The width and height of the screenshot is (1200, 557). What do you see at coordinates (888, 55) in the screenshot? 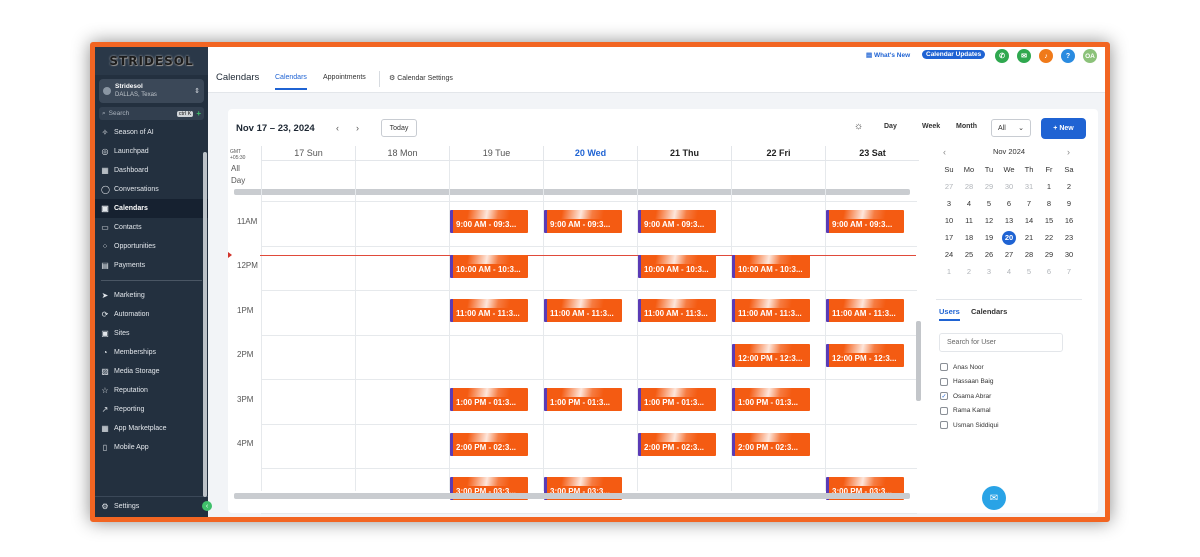
I see `whats-new-link: ▤ What's New` at bounding box center [888, 55].